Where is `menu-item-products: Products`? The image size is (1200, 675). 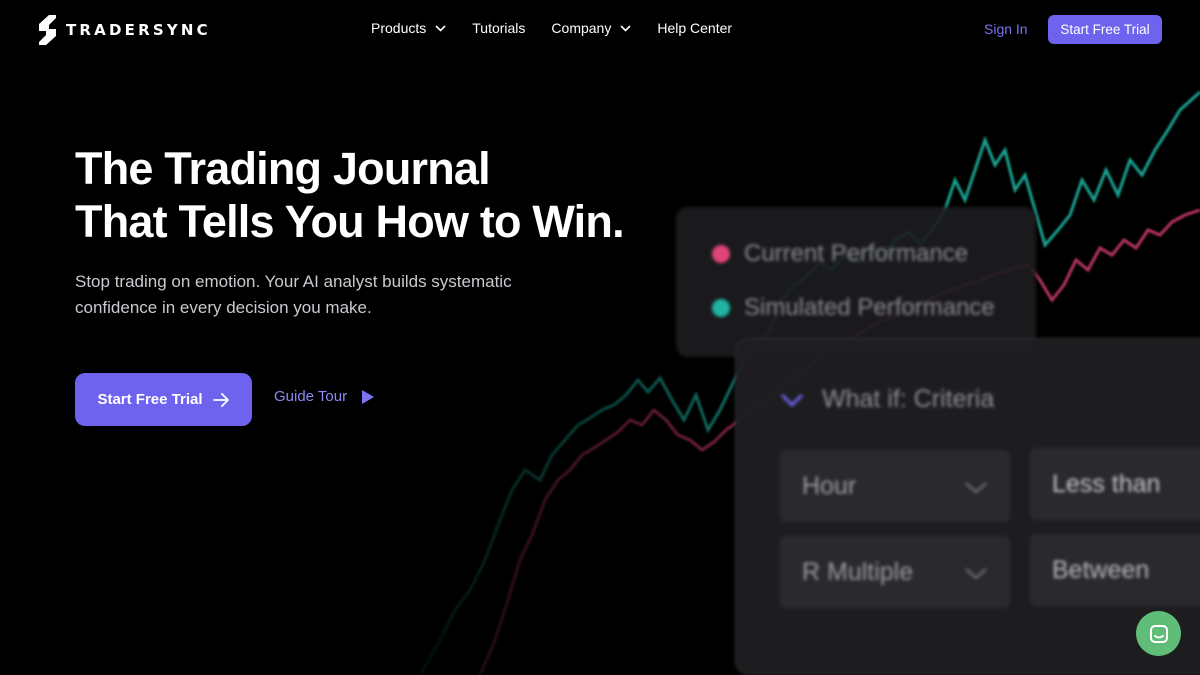 menu-item-products: Products is located at coordinates (408, 28).